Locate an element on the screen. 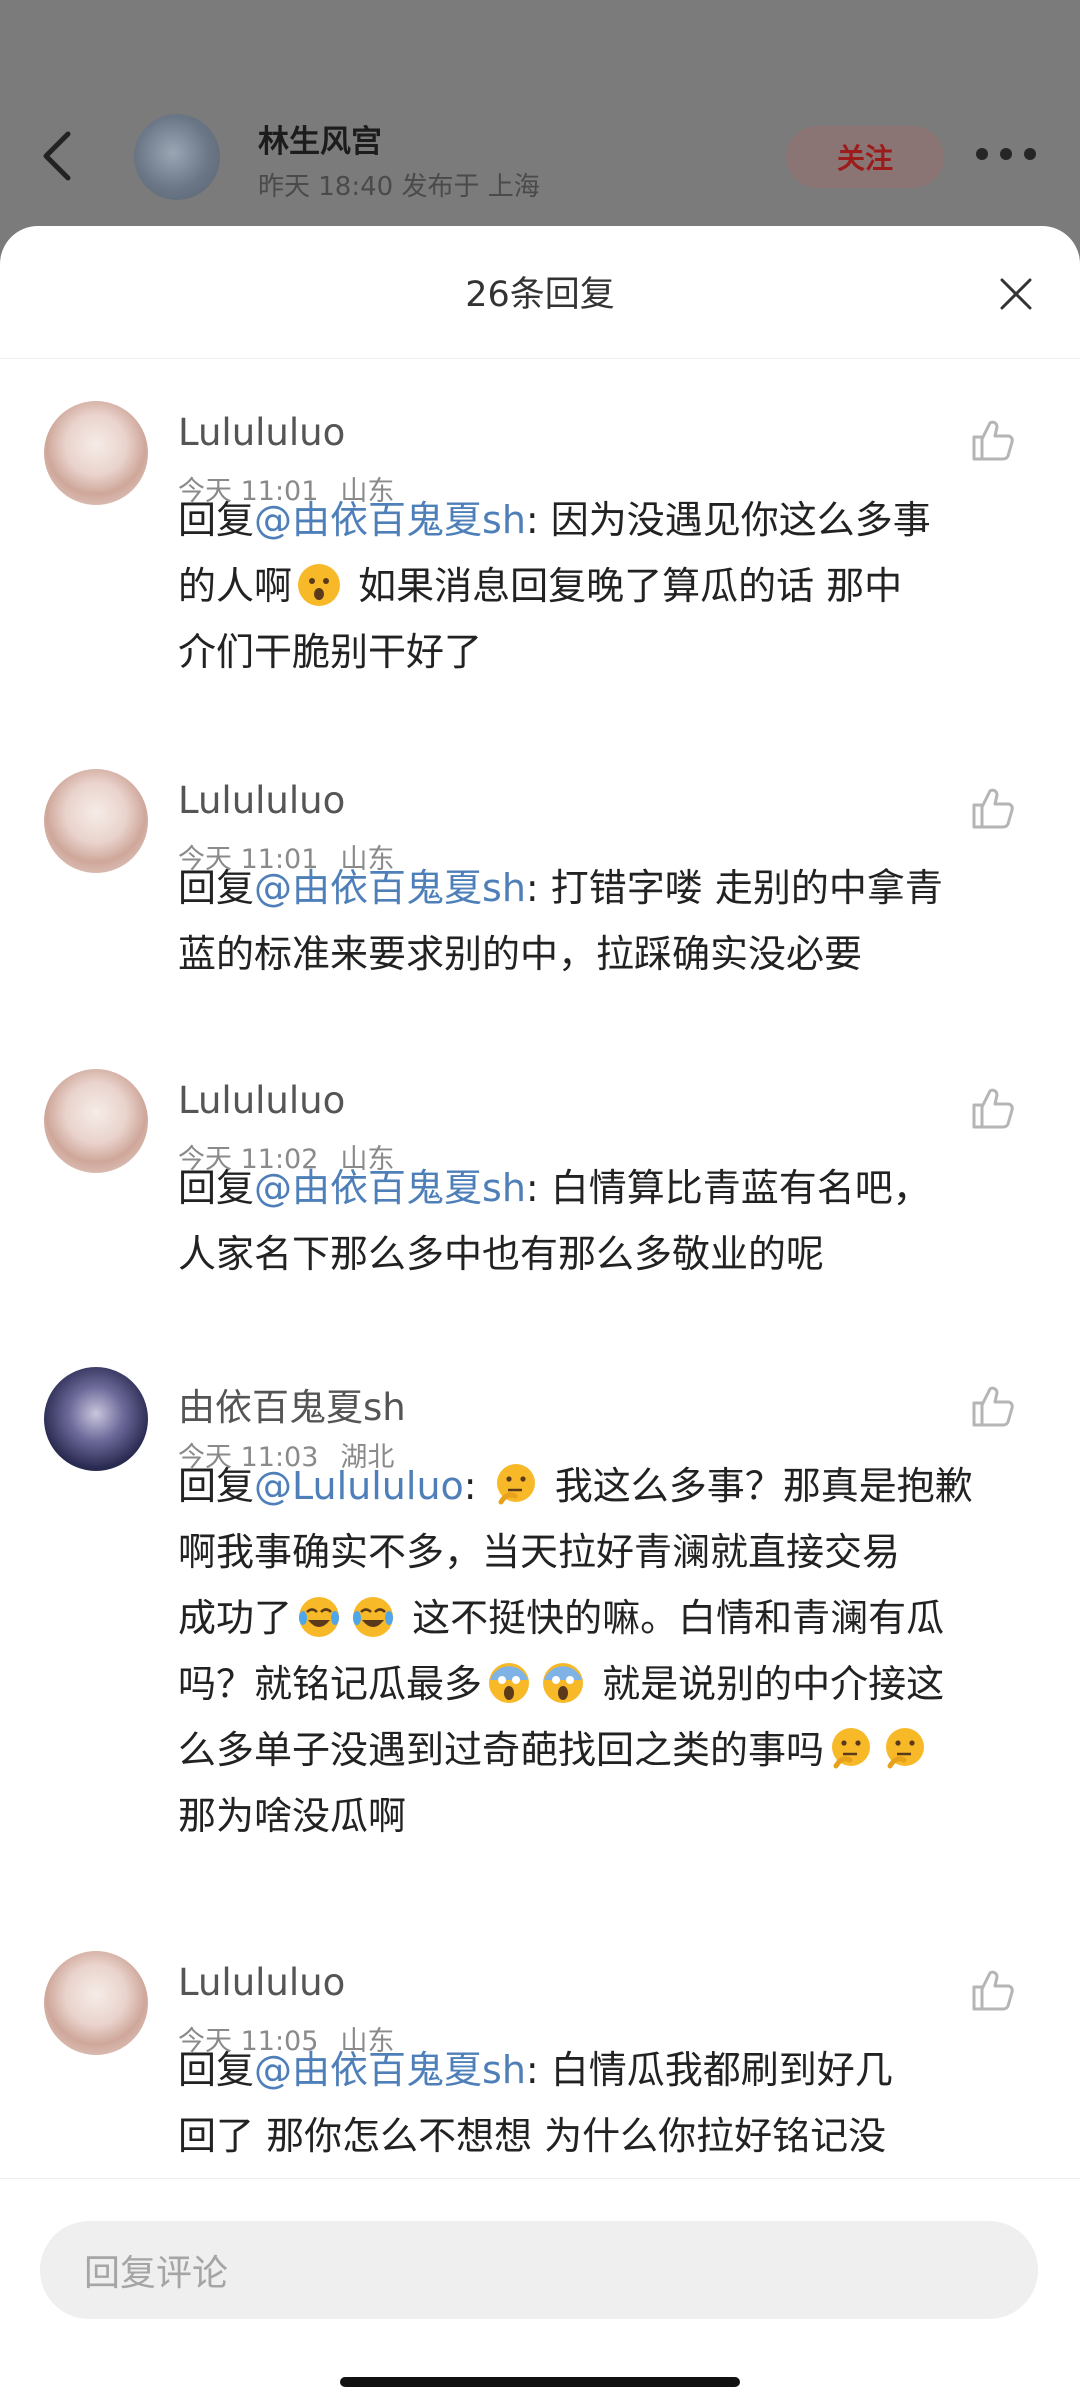 The width and height of the screenshot is (1080, 2401). comment-line: 就是说别的中介接这 is located at coordinates (767, 1684).